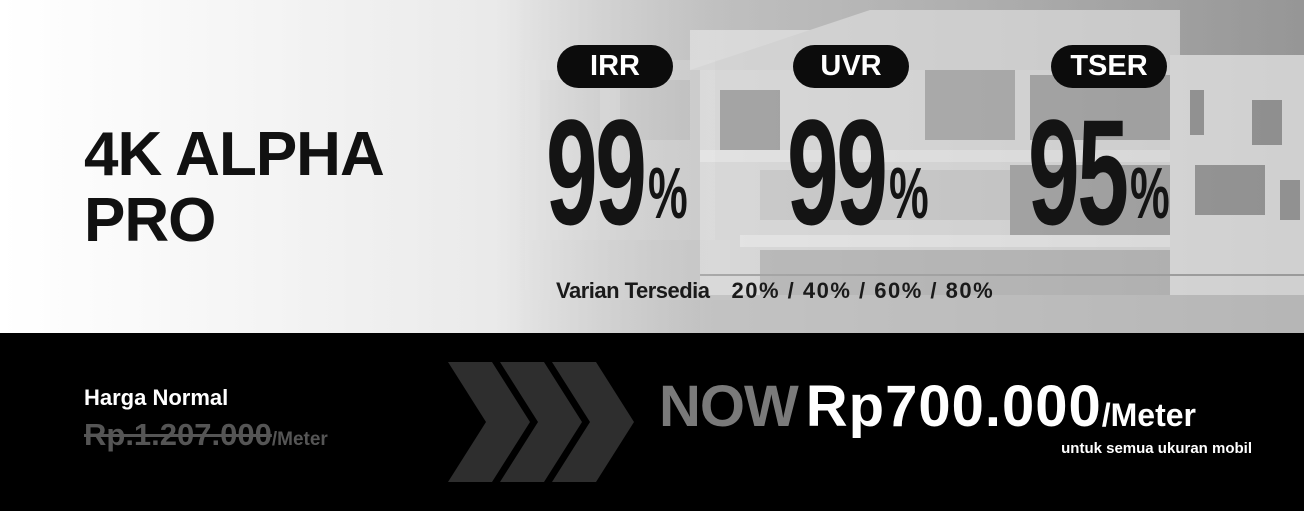 Image resolution: width=1304 pixels, height=511 pixels. I want to click on now-price: NOW Rp700.000/Meter, so click(927, 406).